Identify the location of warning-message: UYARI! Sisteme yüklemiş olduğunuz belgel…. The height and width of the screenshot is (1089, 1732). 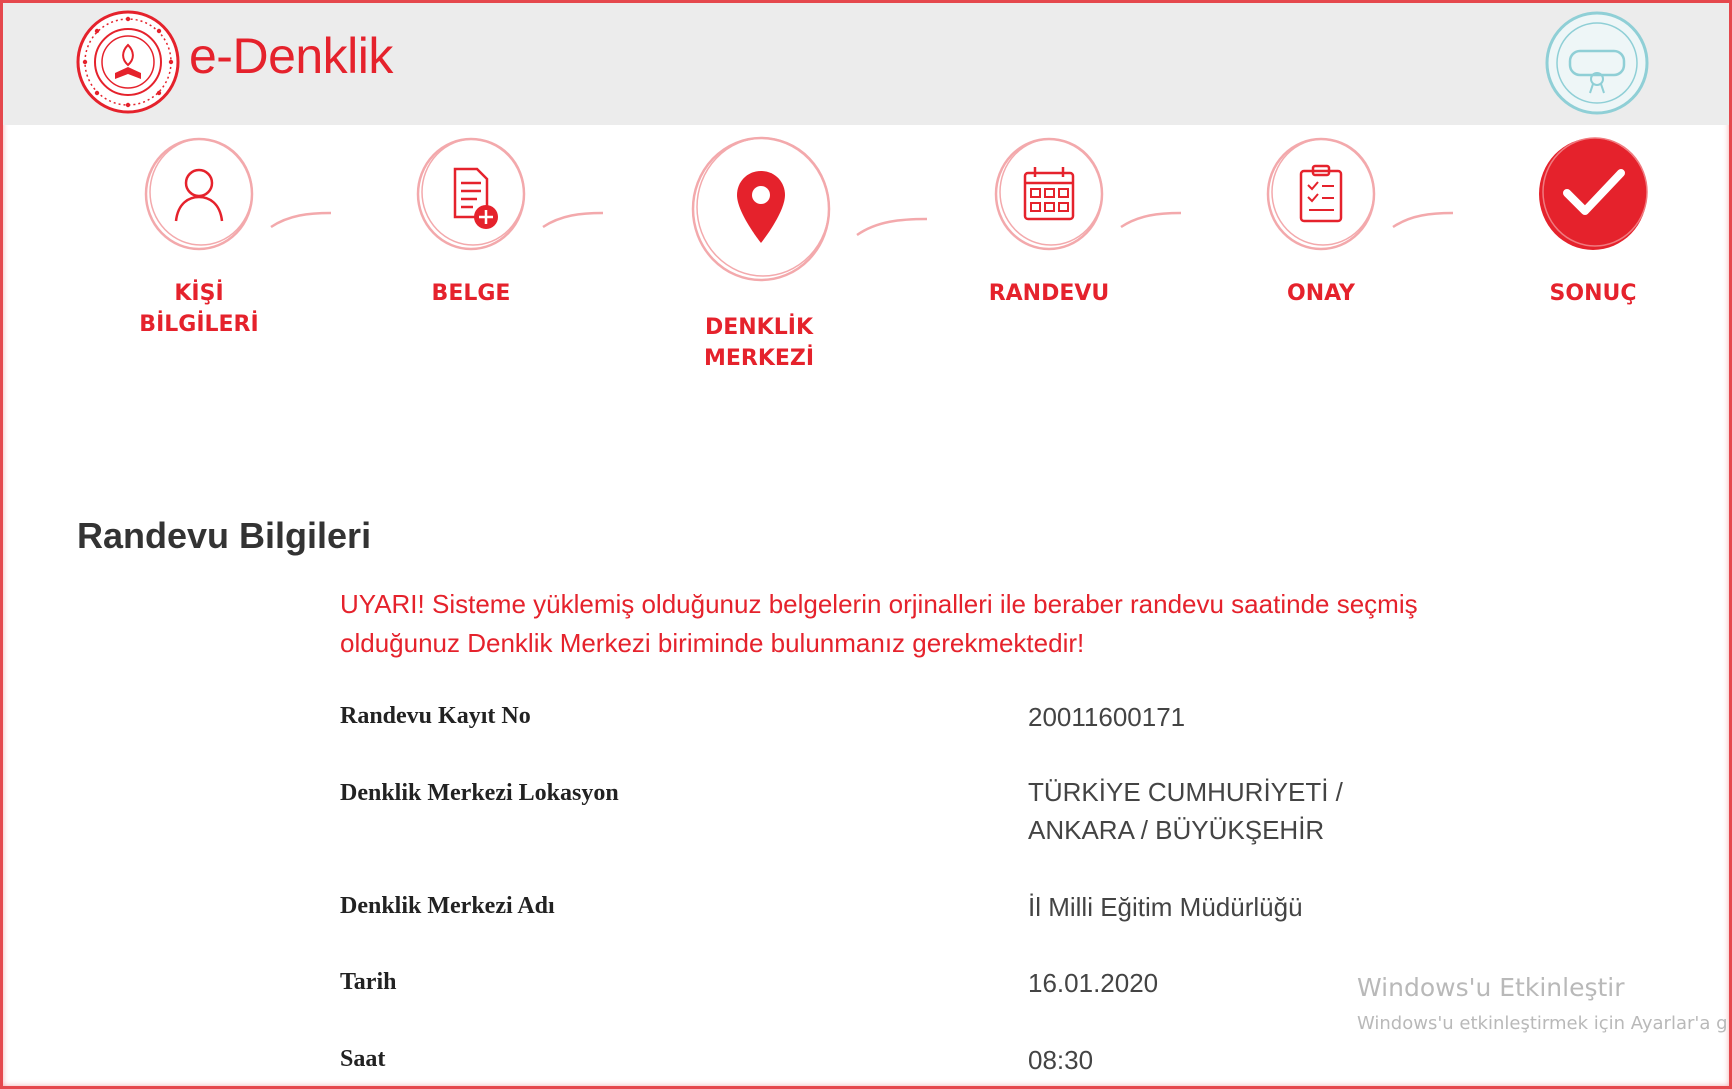
(879, 623).